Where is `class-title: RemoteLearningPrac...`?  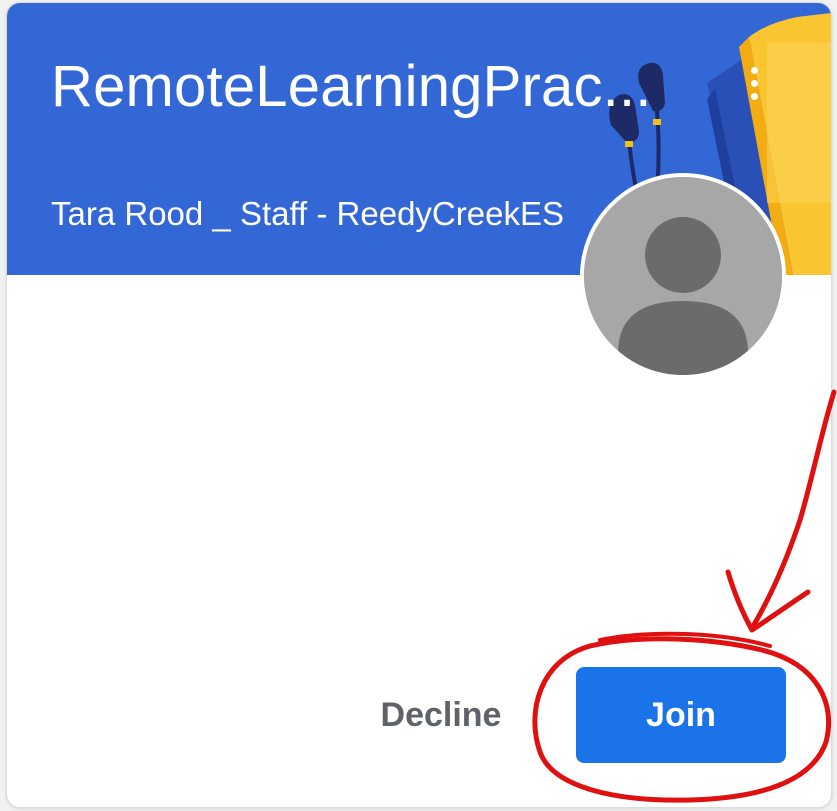
class-title: RemoteLearningPrac... is located at coordinates (361, 87).